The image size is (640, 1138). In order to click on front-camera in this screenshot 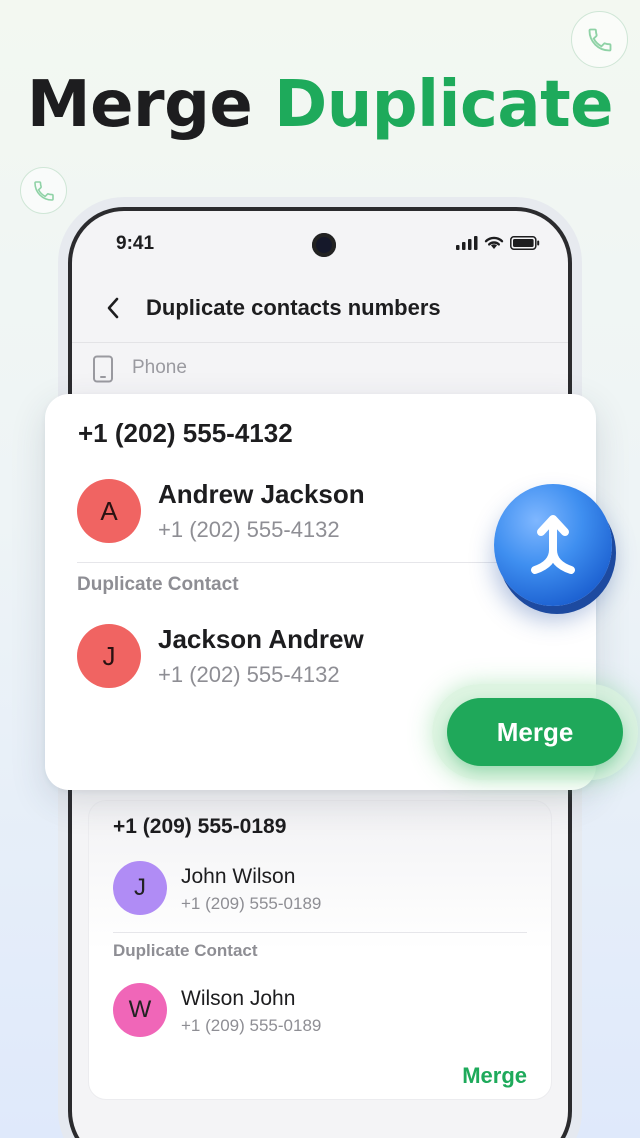, I will do `click(324, 245)`.